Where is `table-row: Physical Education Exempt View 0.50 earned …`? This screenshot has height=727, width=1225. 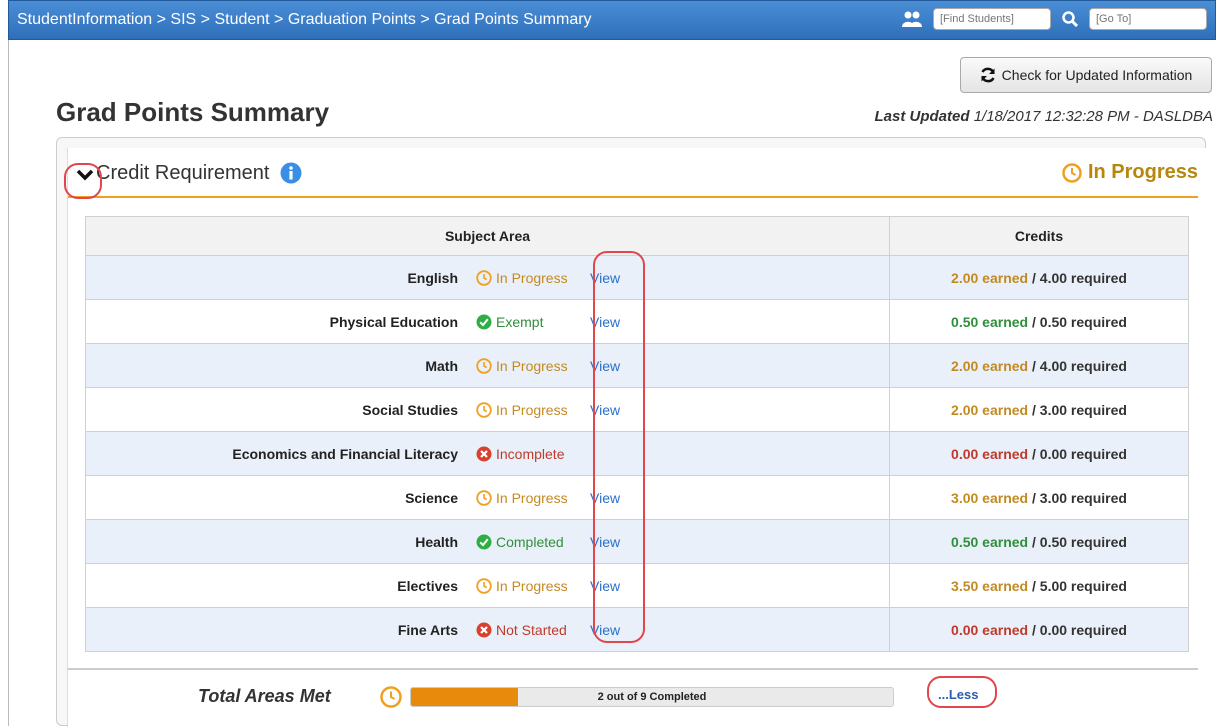
table-row: Physical Education Exempt View 0.50 earned … is located at coordinates (637, 321).